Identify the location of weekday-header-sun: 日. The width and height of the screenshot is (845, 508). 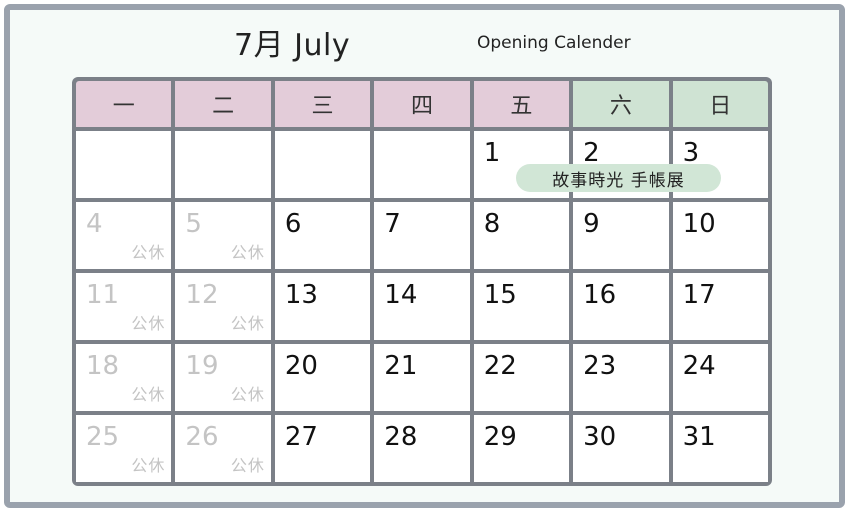
(720, 104).